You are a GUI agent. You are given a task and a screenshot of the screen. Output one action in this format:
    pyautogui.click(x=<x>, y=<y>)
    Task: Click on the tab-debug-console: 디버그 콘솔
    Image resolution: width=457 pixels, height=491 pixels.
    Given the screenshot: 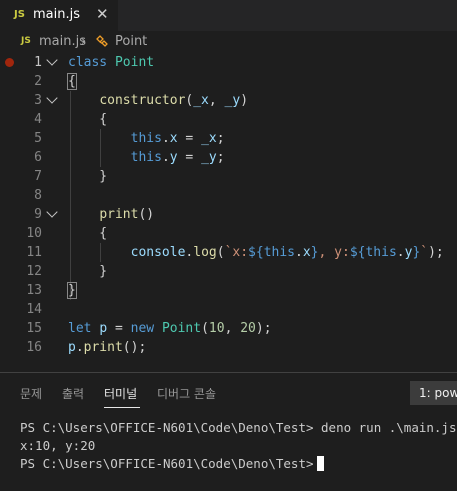 What is the action you would take?
    pyautogui.click(x=186, y=393)
    